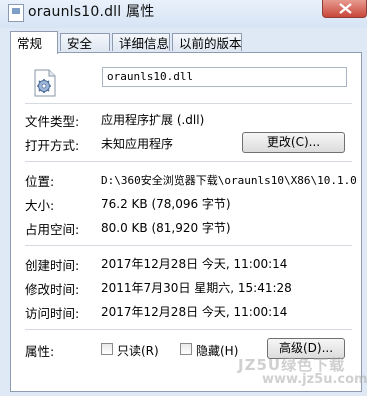  I want to click on file-type-label: 文件类型:, so click(52, 121).